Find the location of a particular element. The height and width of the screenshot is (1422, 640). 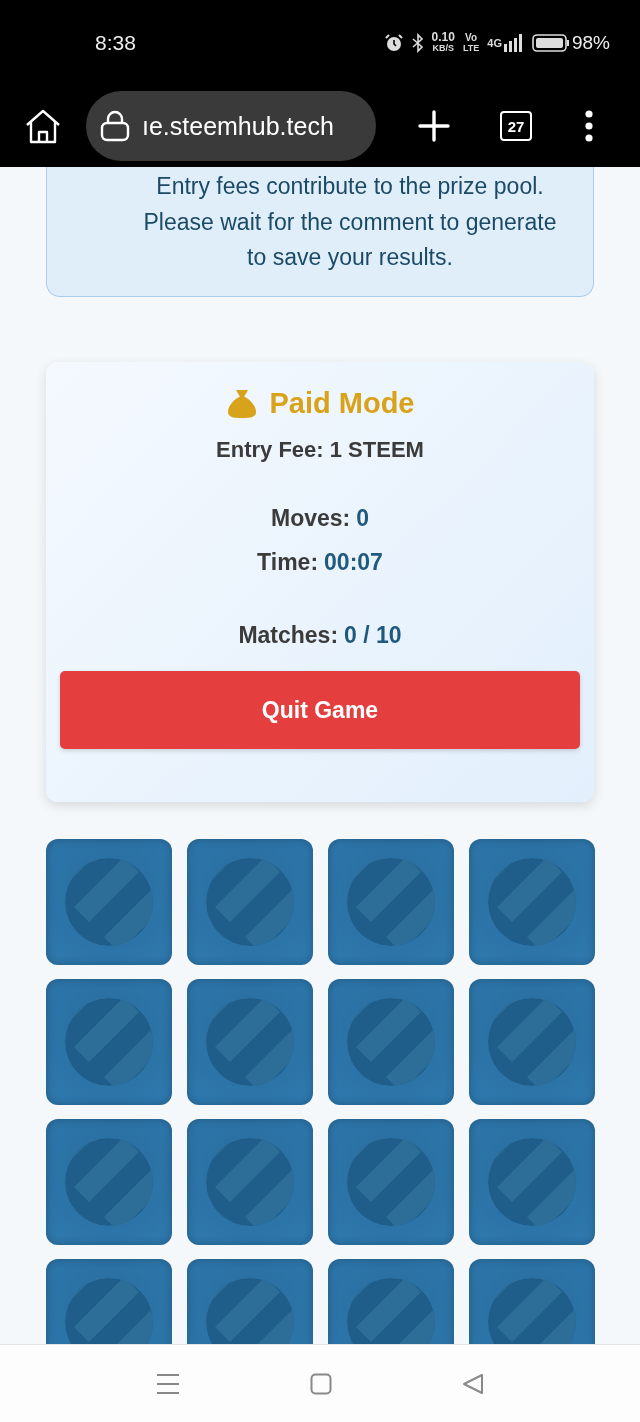

battery-icon is located at coordinates (550, 42).